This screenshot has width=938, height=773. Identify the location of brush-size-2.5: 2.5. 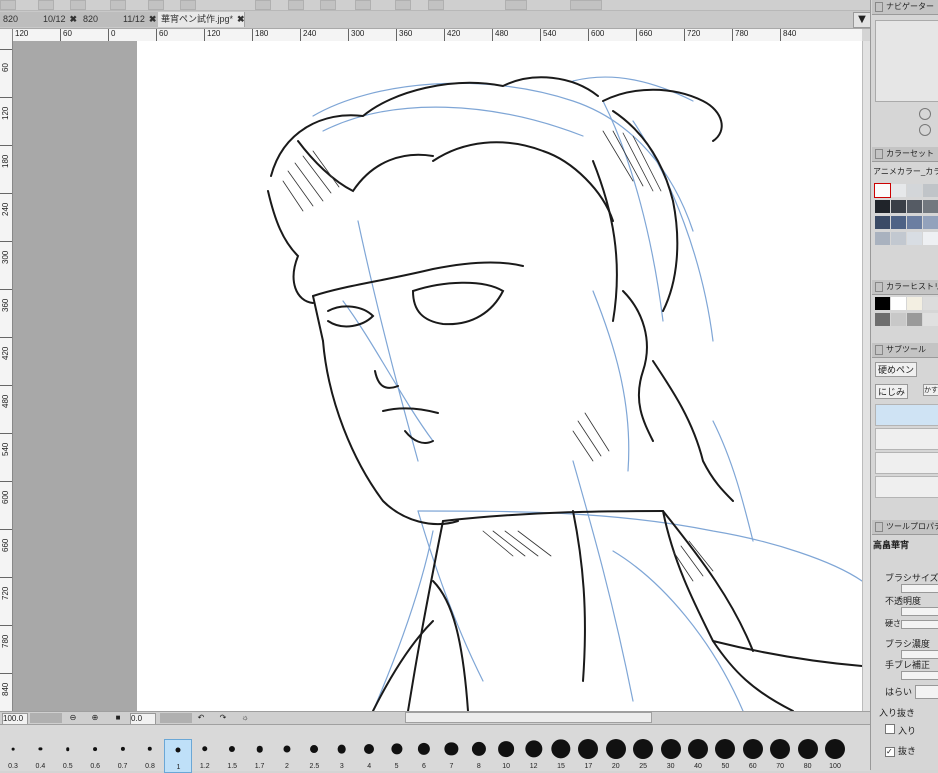
(314, 755).